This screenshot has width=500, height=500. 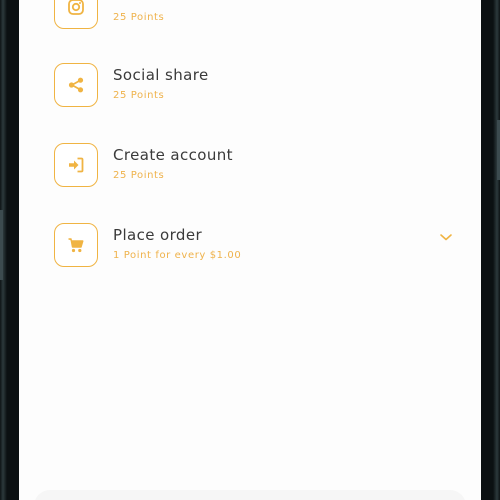 I want to click on bottom-sheet, so click(x=250, y=495).